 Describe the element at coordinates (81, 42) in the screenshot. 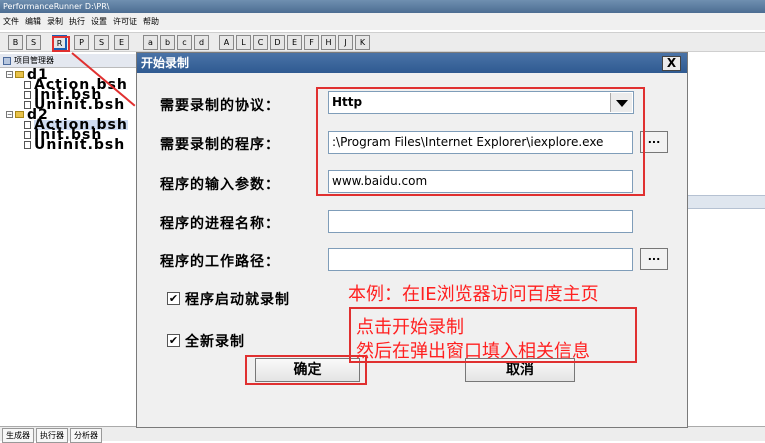

I see `toolbar-button-3: P` at that location.